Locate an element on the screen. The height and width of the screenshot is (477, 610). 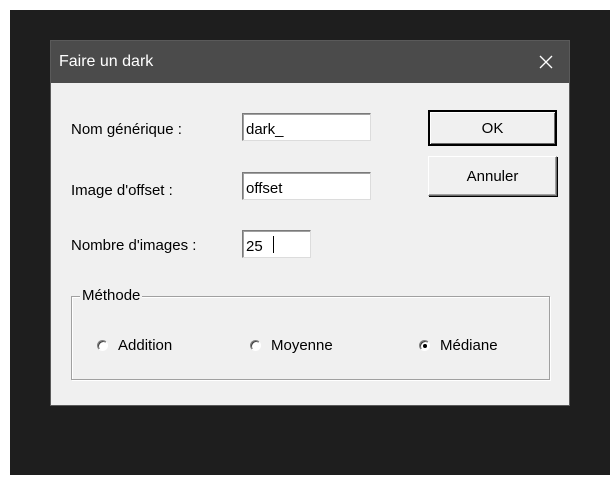
generic-name-label: Nom générique : is located at coordinates (126, 129).